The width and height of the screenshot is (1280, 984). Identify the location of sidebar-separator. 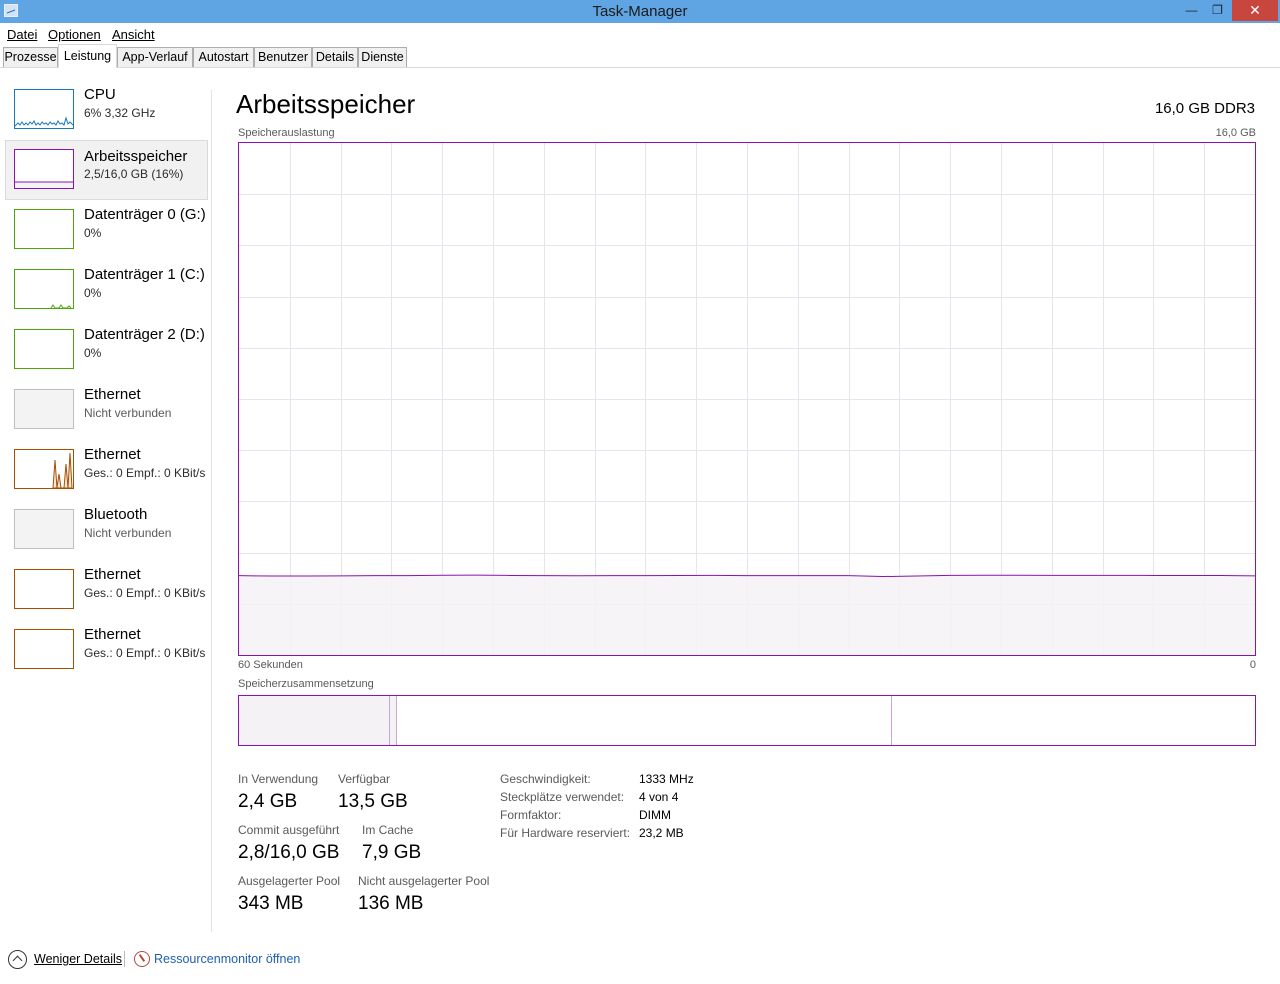
(211, 511).